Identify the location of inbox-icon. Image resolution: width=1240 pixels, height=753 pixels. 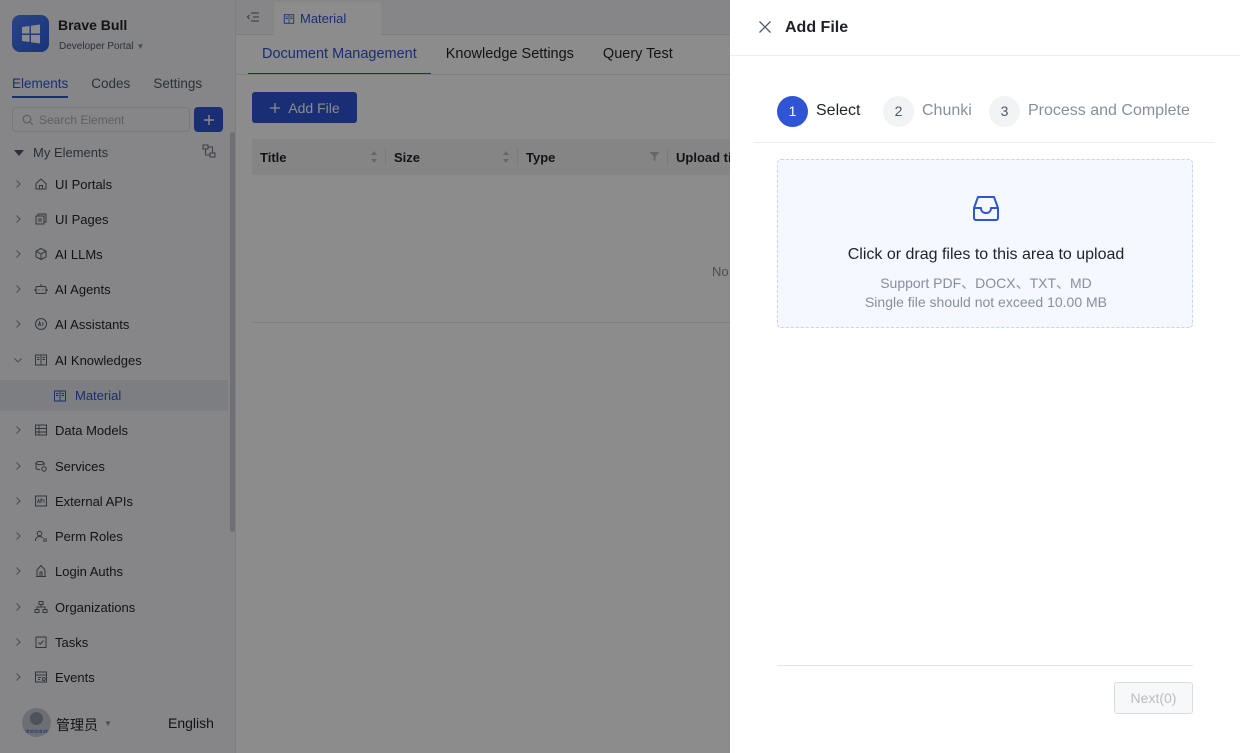
(986, 208).